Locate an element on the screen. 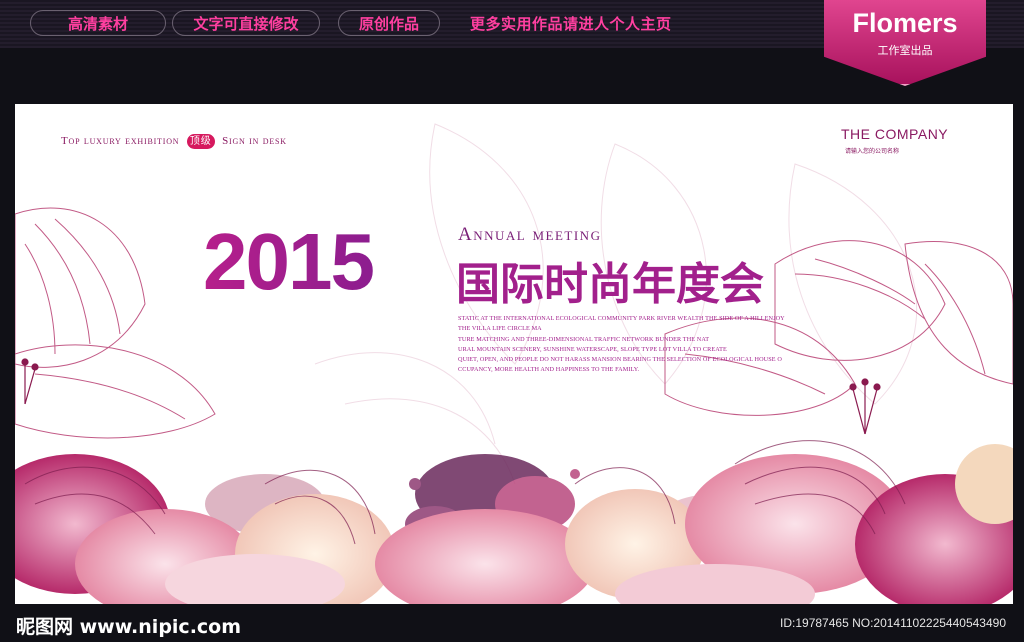 The image size is (1024, 642). annual-meeting-label: Annual meeting is located at coordinates (530, 234).